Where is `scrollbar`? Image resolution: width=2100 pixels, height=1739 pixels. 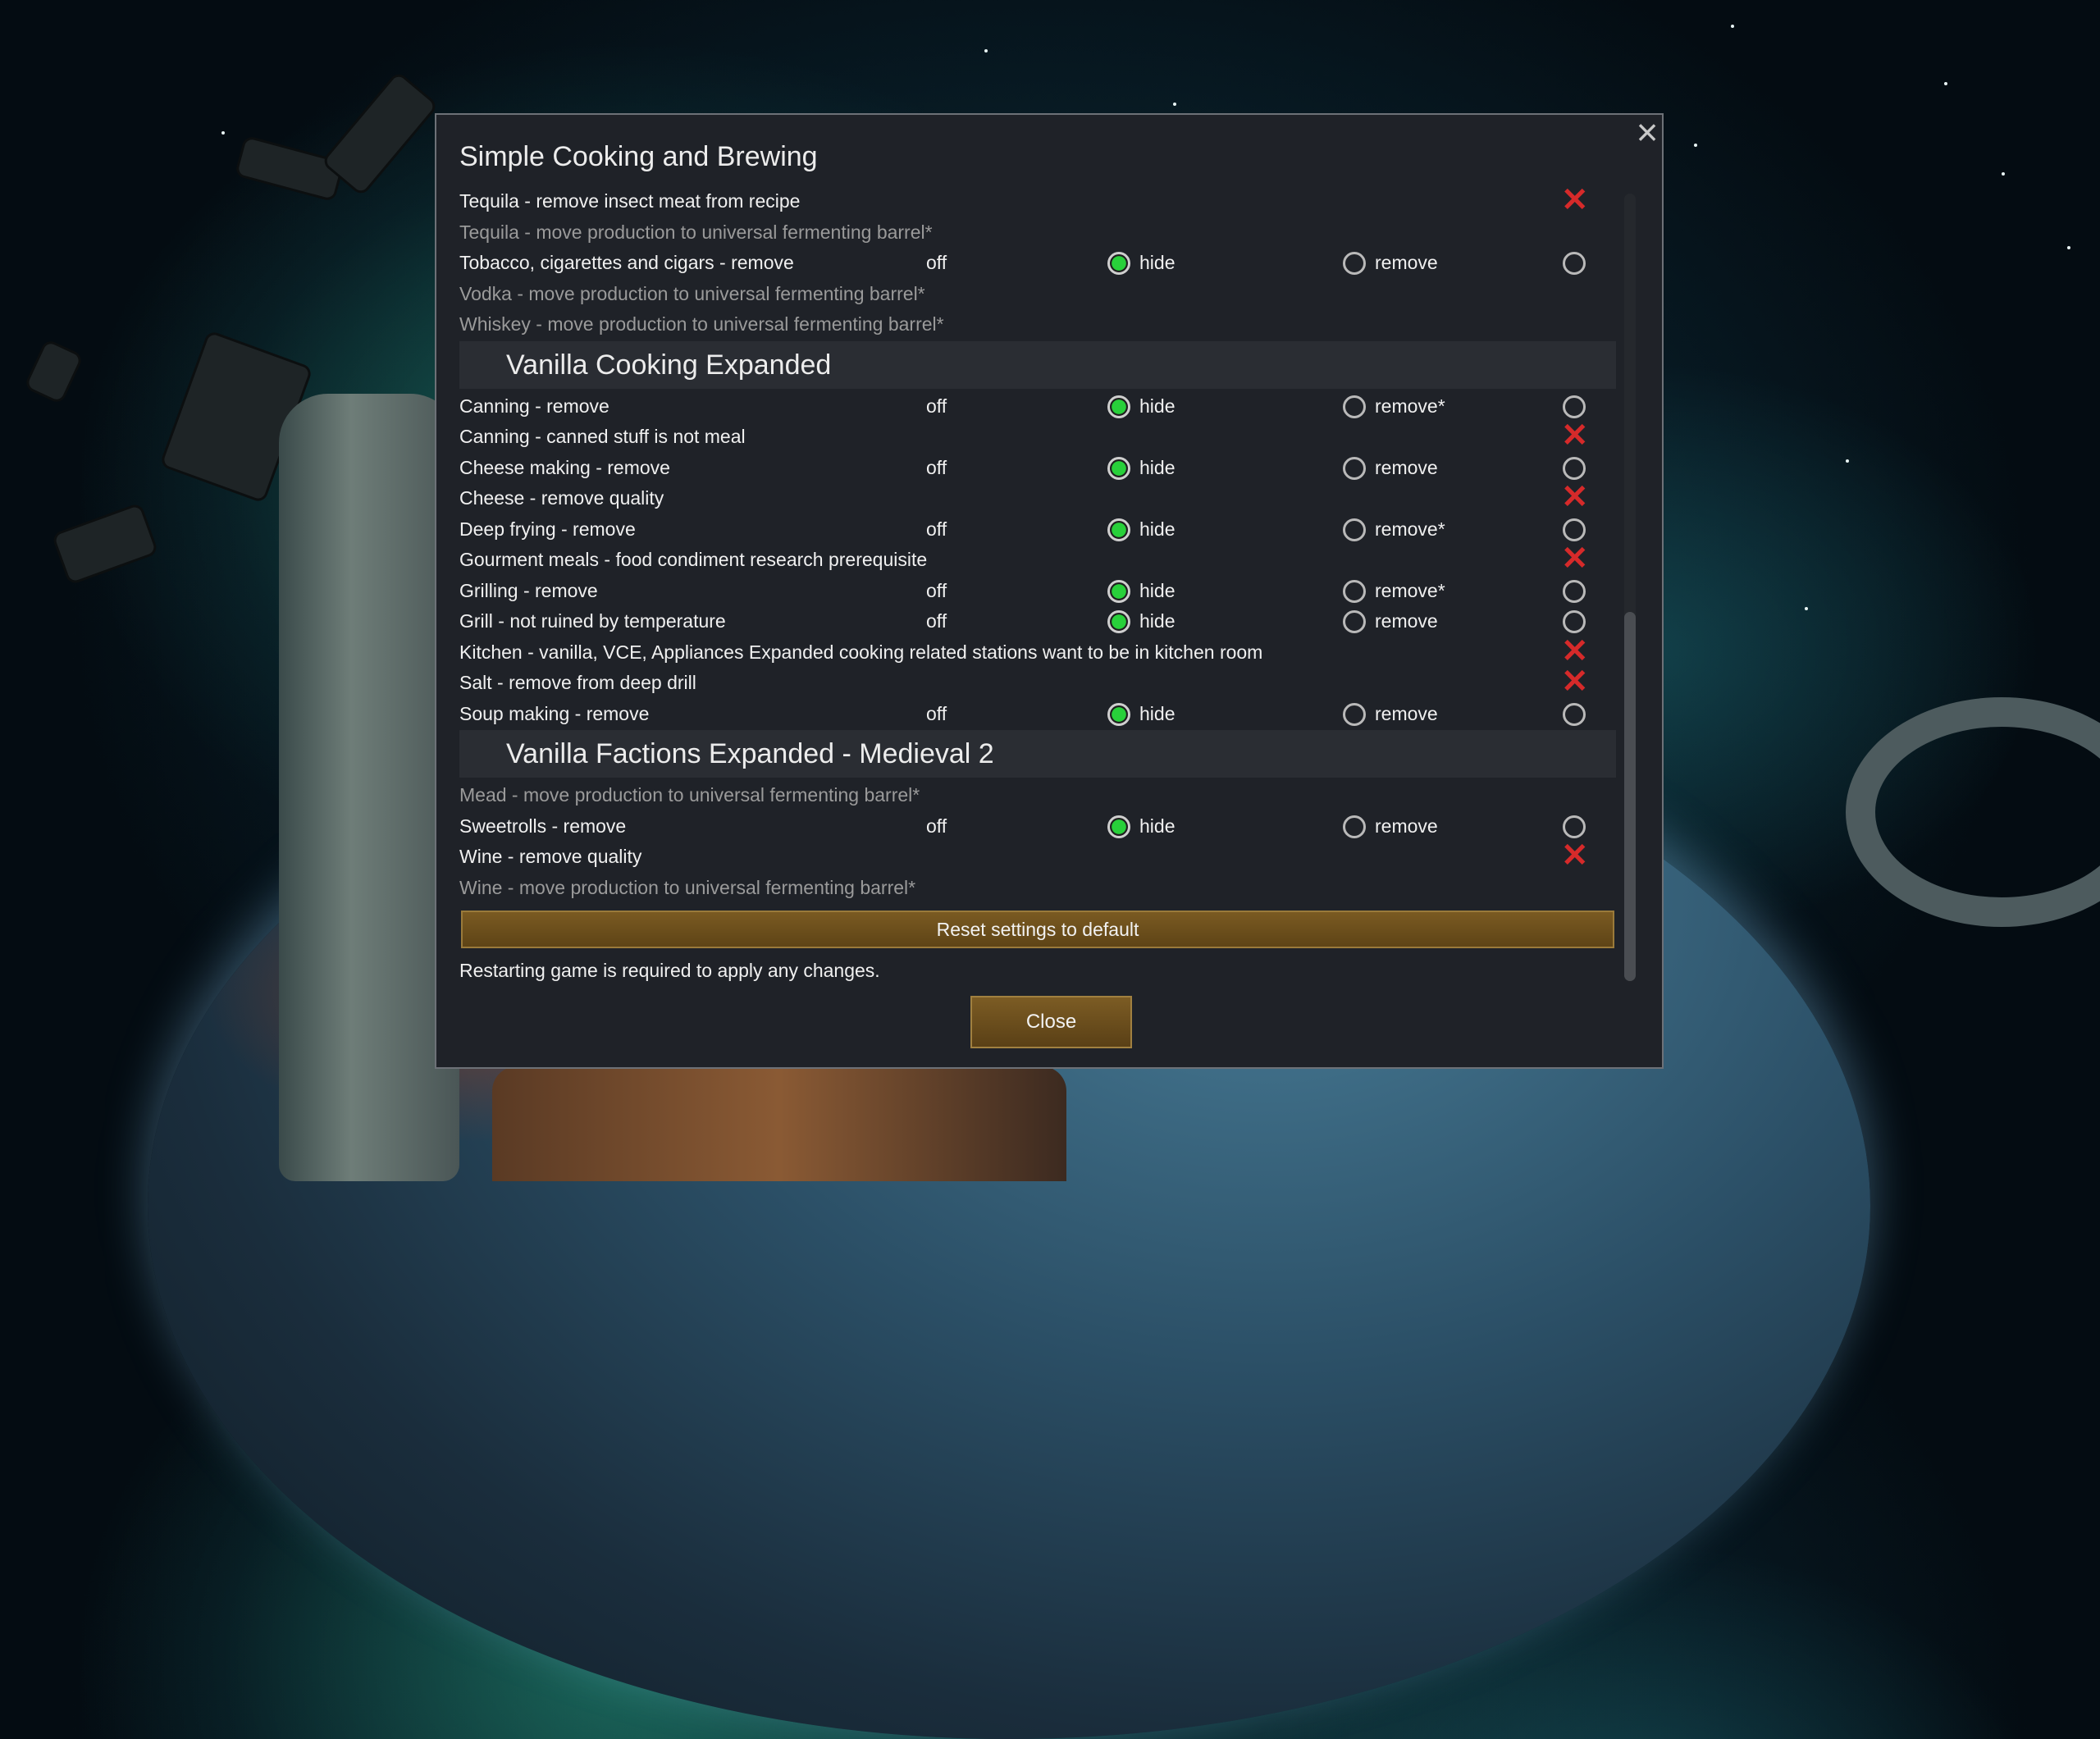 scrollbar is located at coordinates (1630, 587).